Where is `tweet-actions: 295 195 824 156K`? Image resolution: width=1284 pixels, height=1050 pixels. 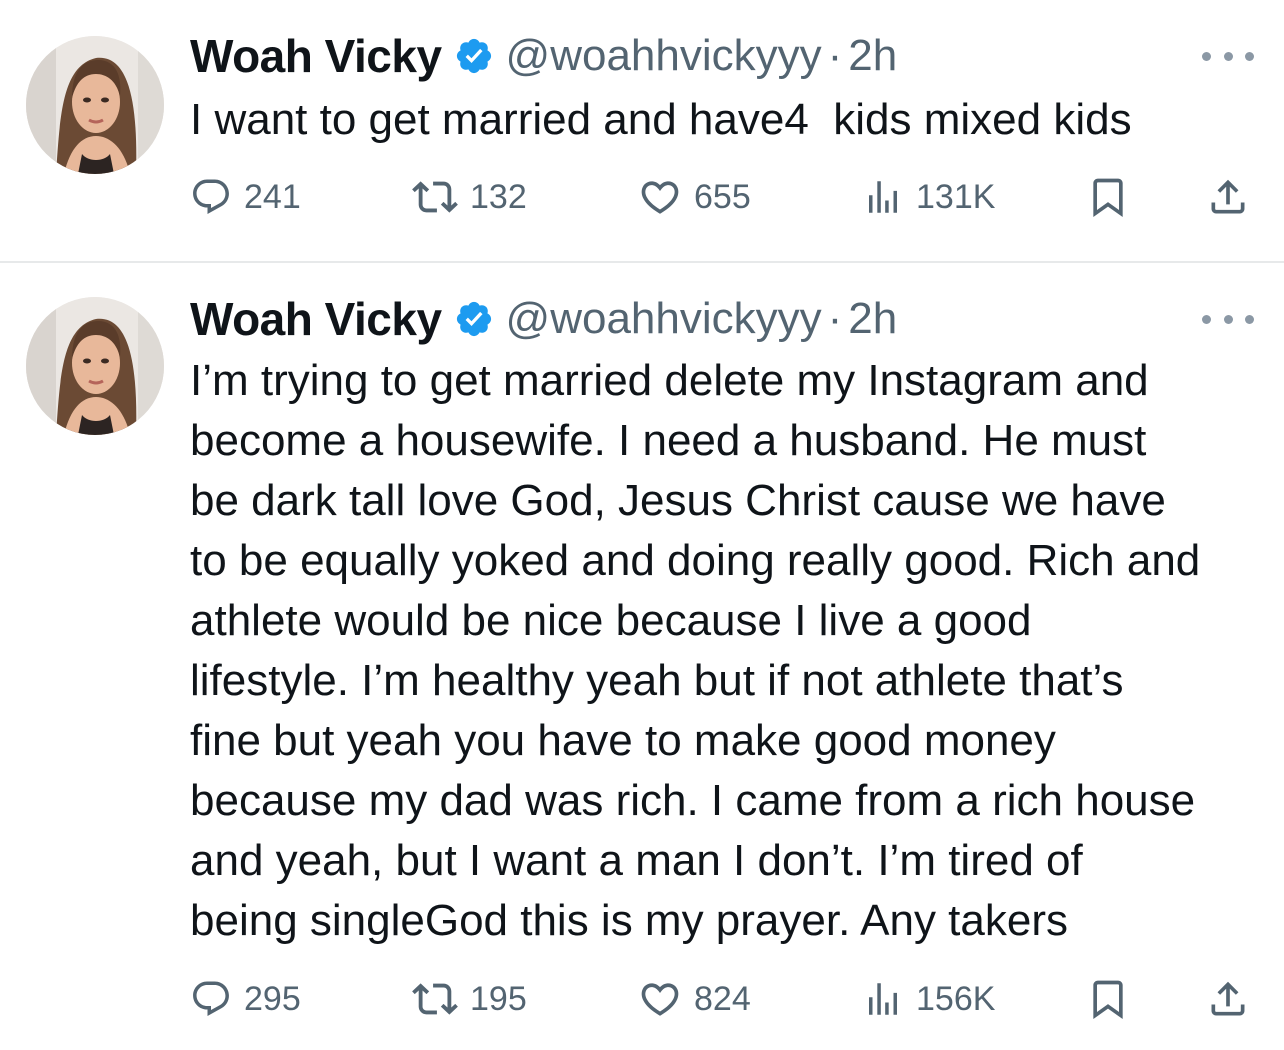
tweet-actions: 295 195 824 156K is located at coordinates (722, 999).